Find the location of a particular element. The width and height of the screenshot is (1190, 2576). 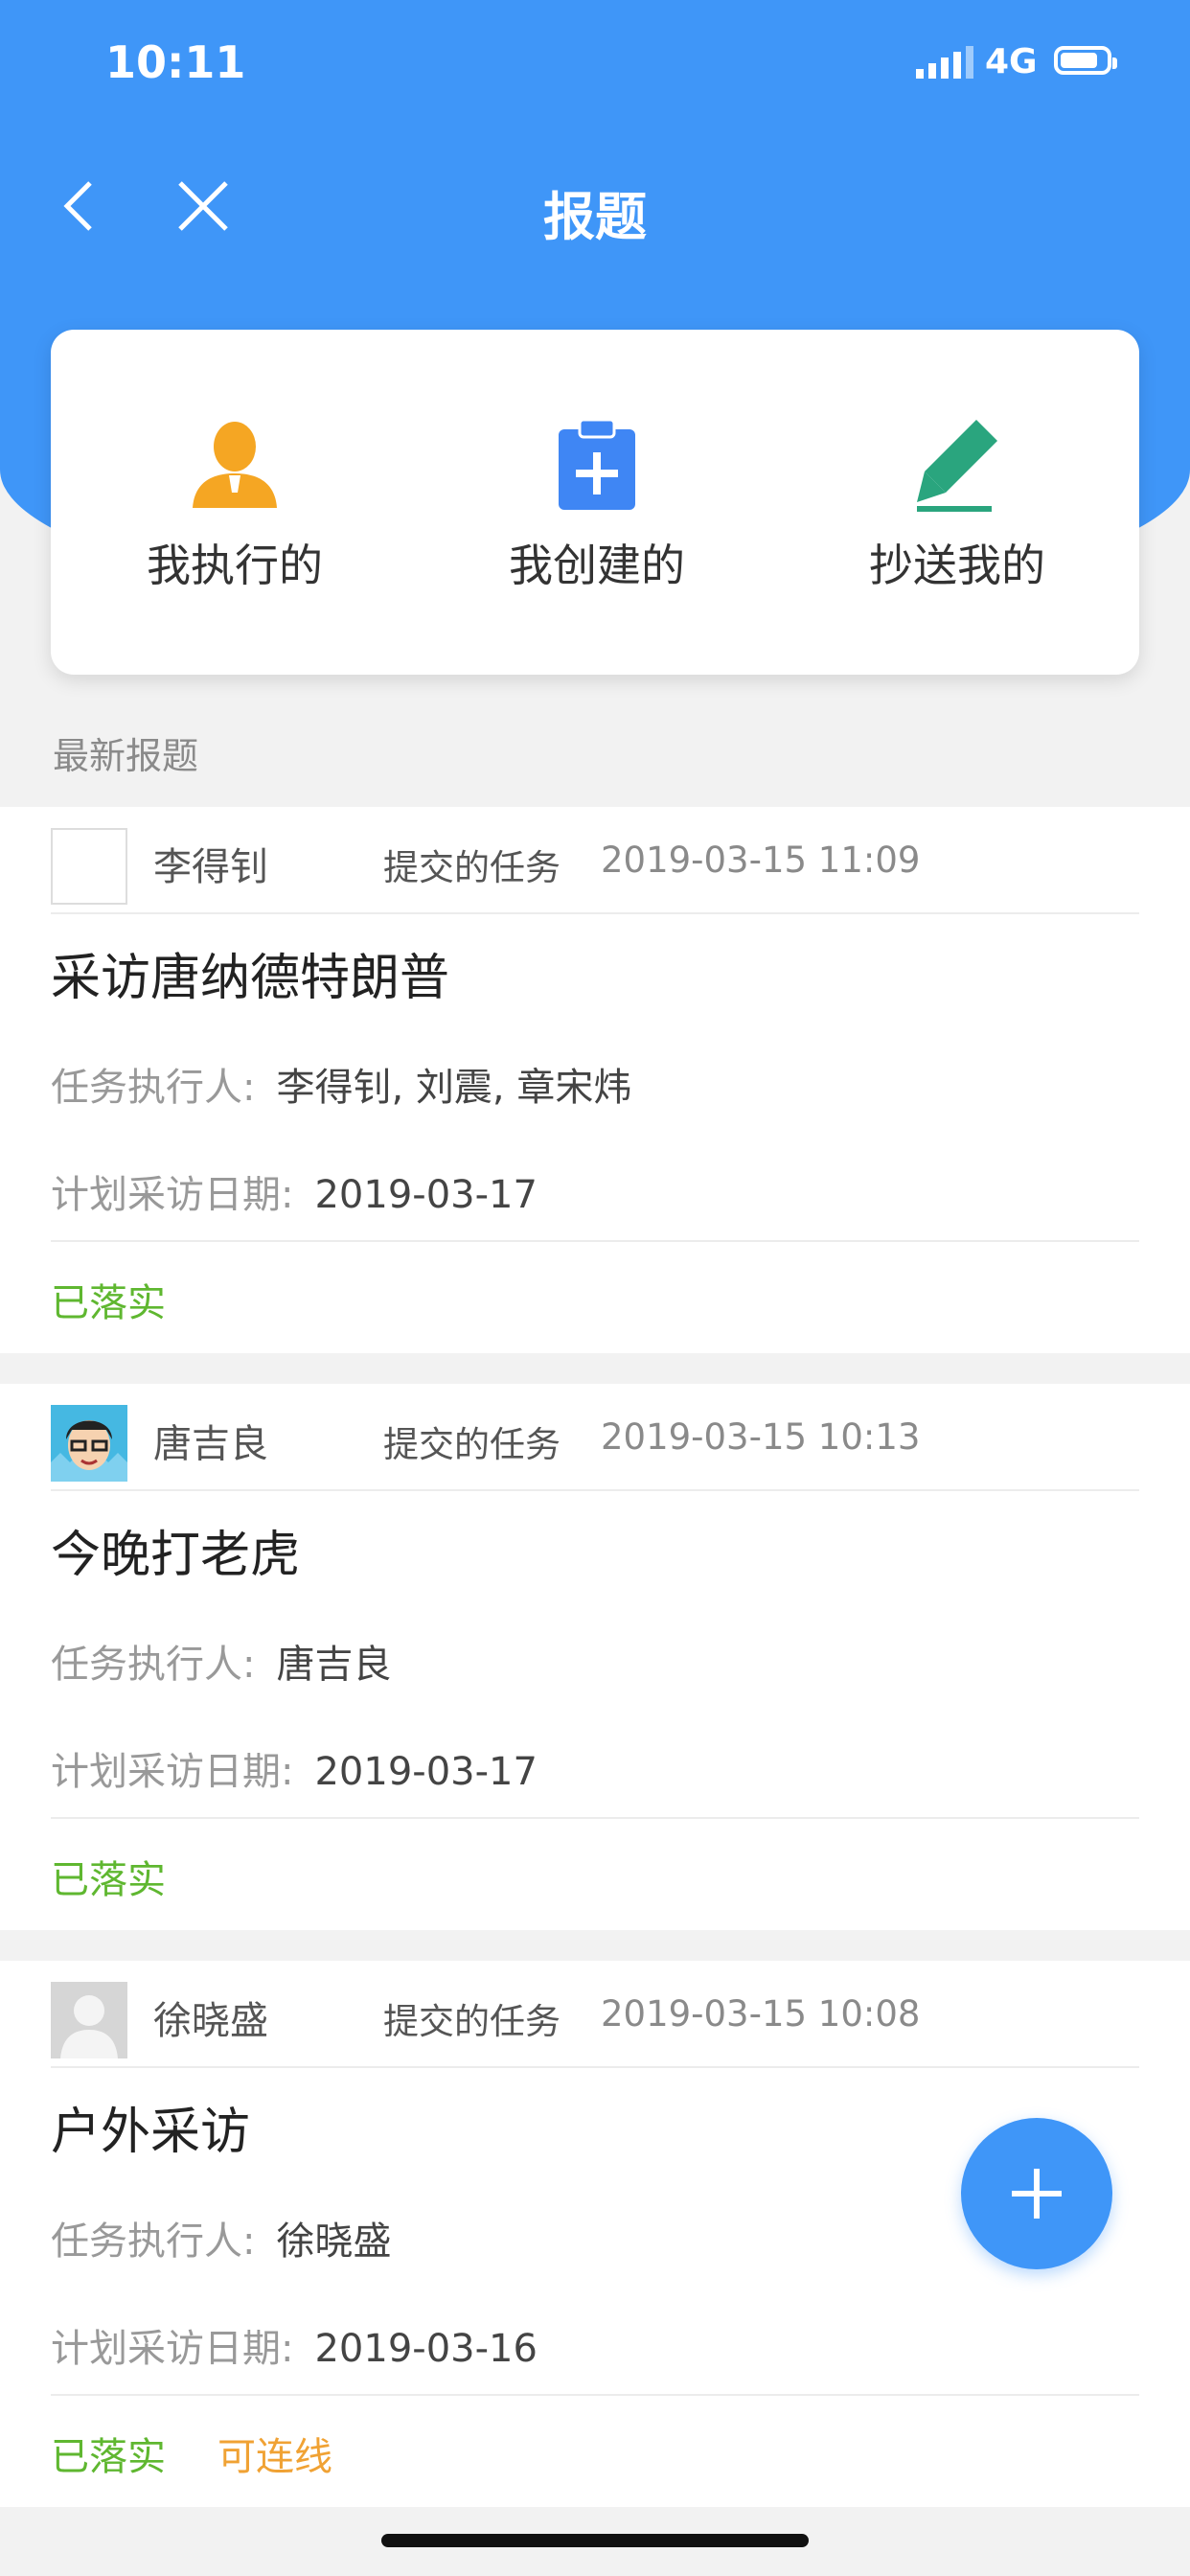

person-icon is located at coordinates (234, 464).